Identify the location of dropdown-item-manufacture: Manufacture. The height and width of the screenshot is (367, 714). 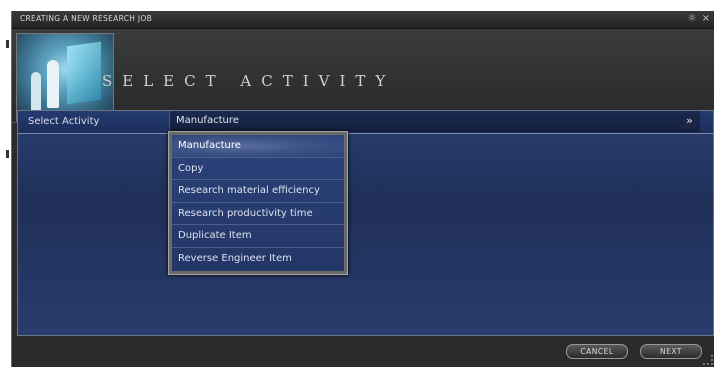
(258, 146).